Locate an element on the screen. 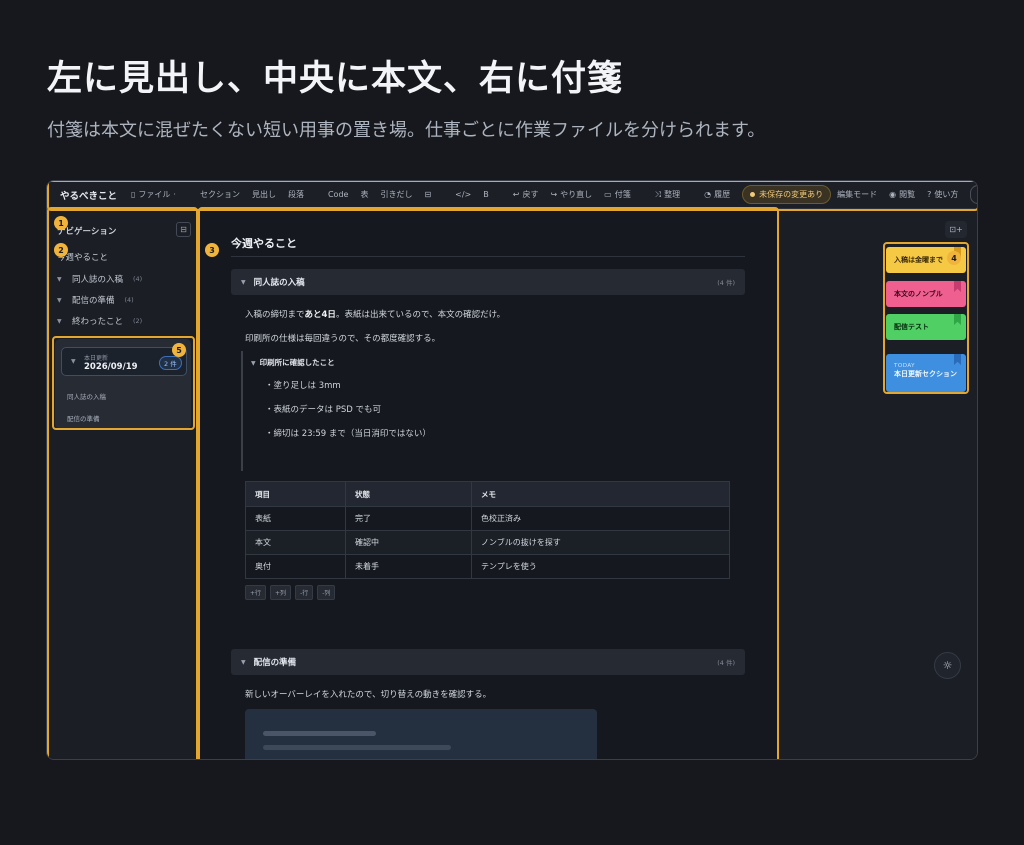  table-controls: +行 +列 -行 -列 is located at coordinates (290, 592).